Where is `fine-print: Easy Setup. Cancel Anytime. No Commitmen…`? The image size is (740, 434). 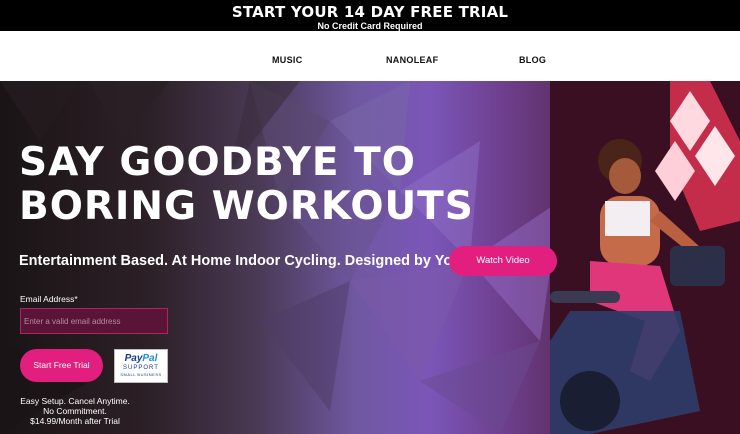
fine-print: Easy Setup. Cancel Anytime. No Commitmen… is located at coordinates (75, 411).